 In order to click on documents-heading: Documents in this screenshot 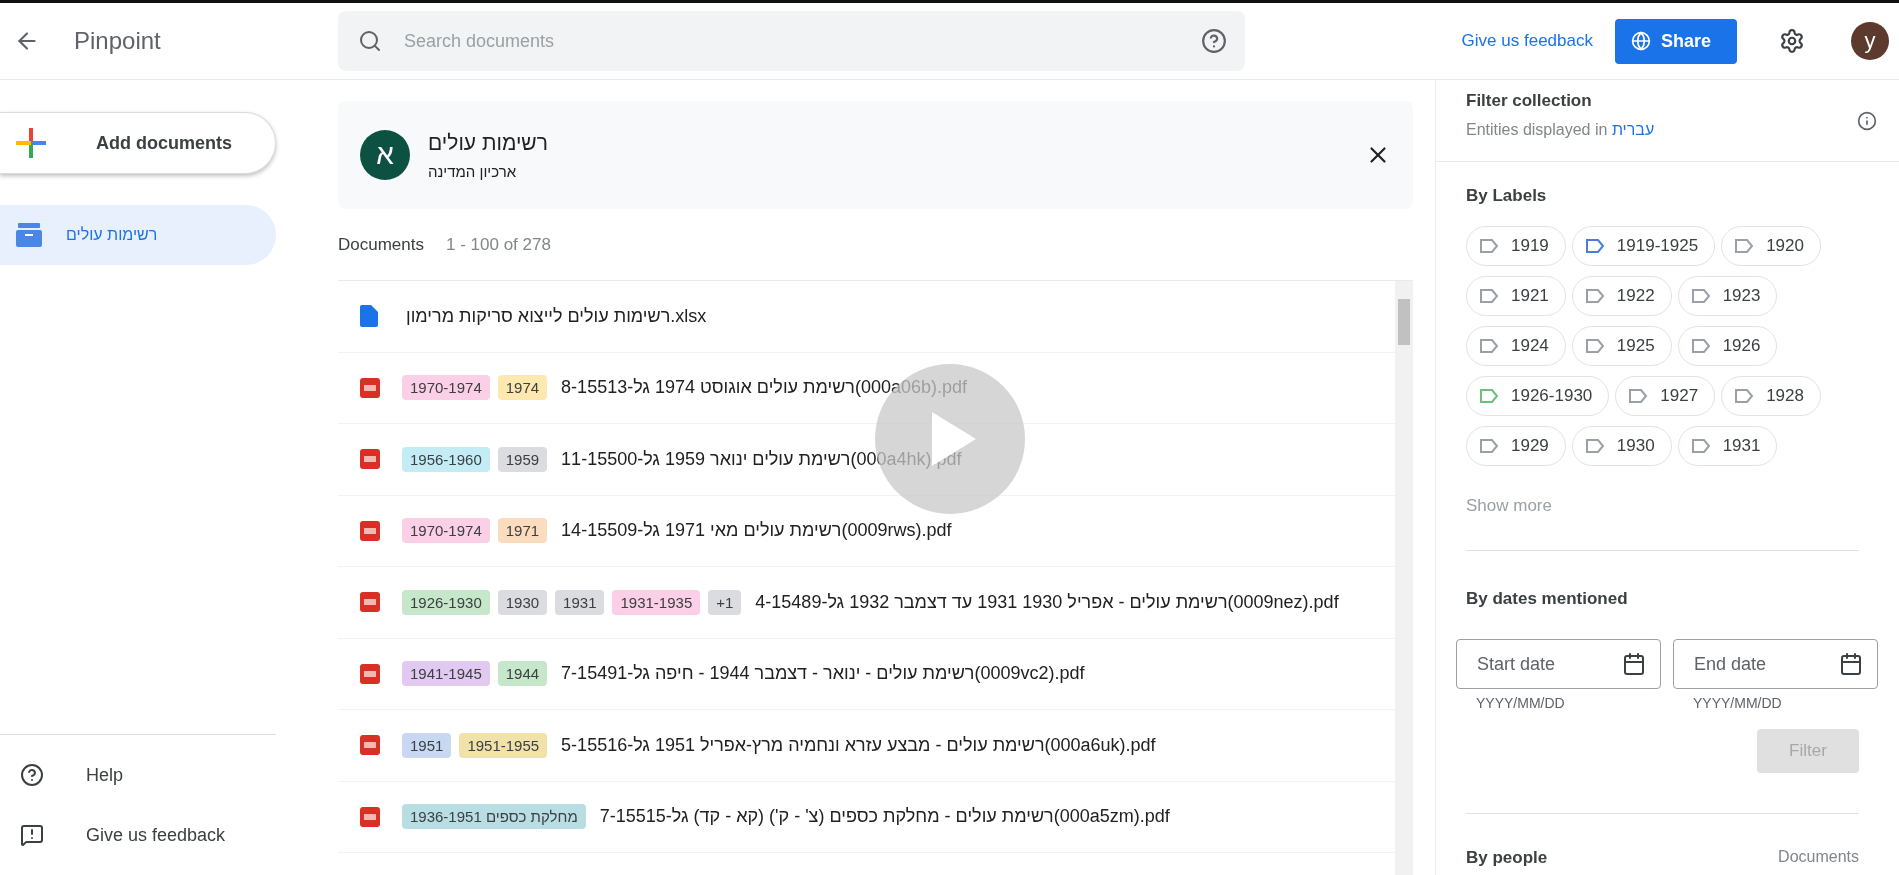, I will do `click(381, 244)`.